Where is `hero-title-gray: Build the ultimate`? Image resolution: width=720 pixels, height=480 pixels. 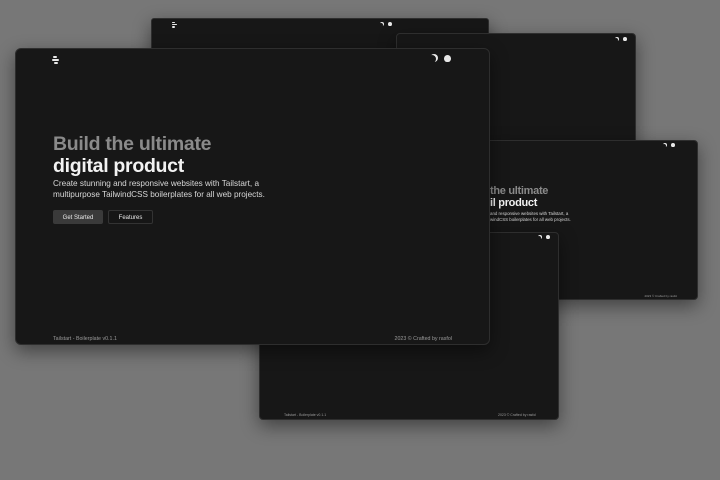 hero-title-gray: Build the ultimate is located at coordinates (132, 144).